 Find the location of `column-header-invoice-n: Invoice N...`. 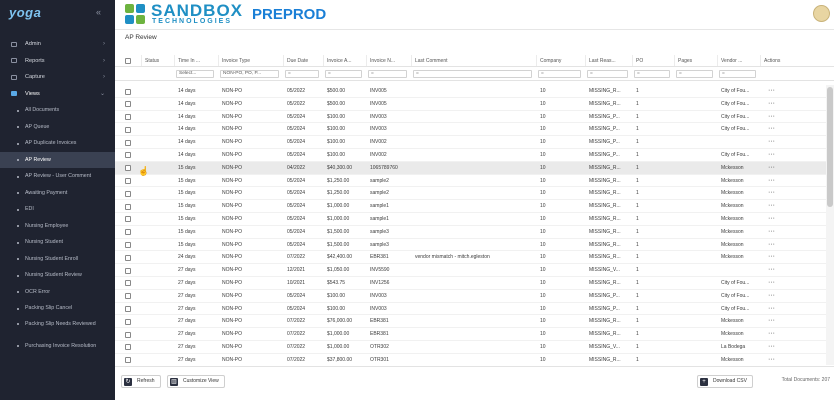

column-header-invoice-n: Invoice N... is located at coordinates (388, 60).